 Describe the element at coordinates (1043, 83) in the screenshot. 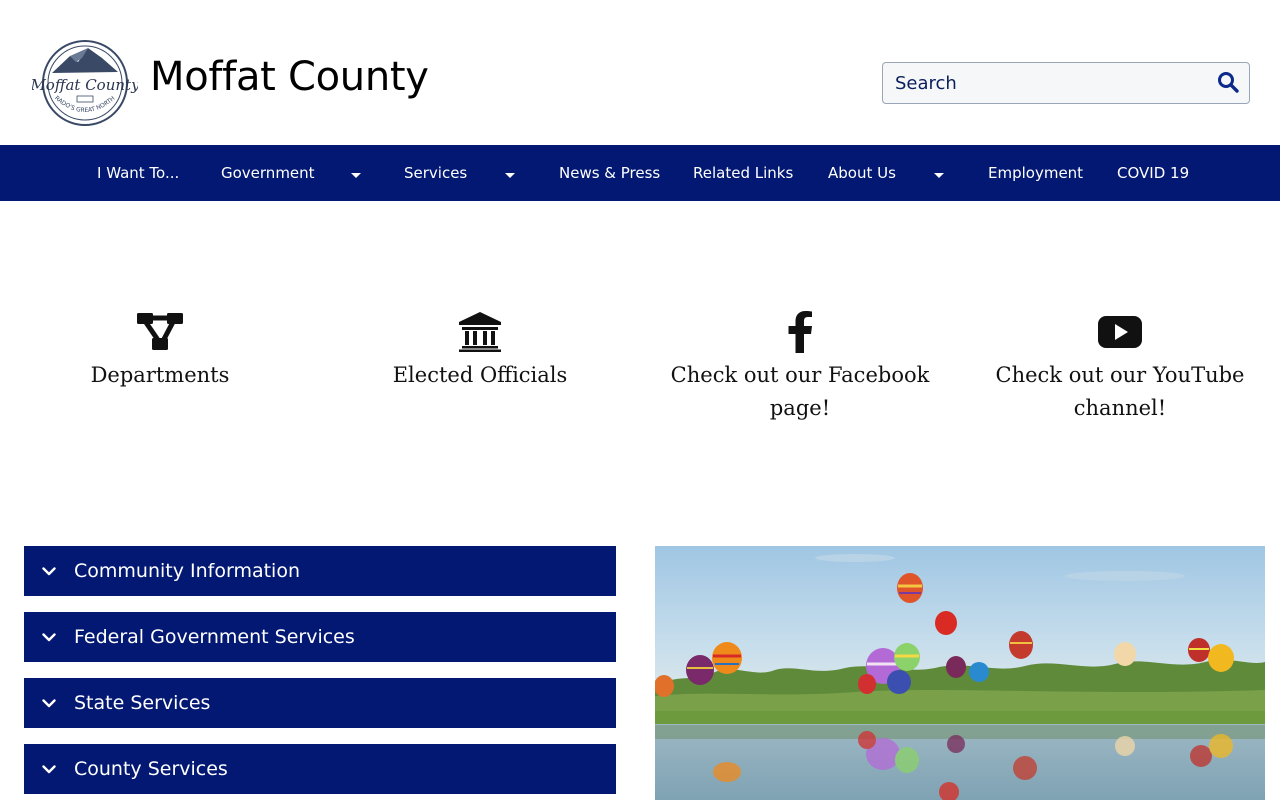

I see `search-input` at that location.